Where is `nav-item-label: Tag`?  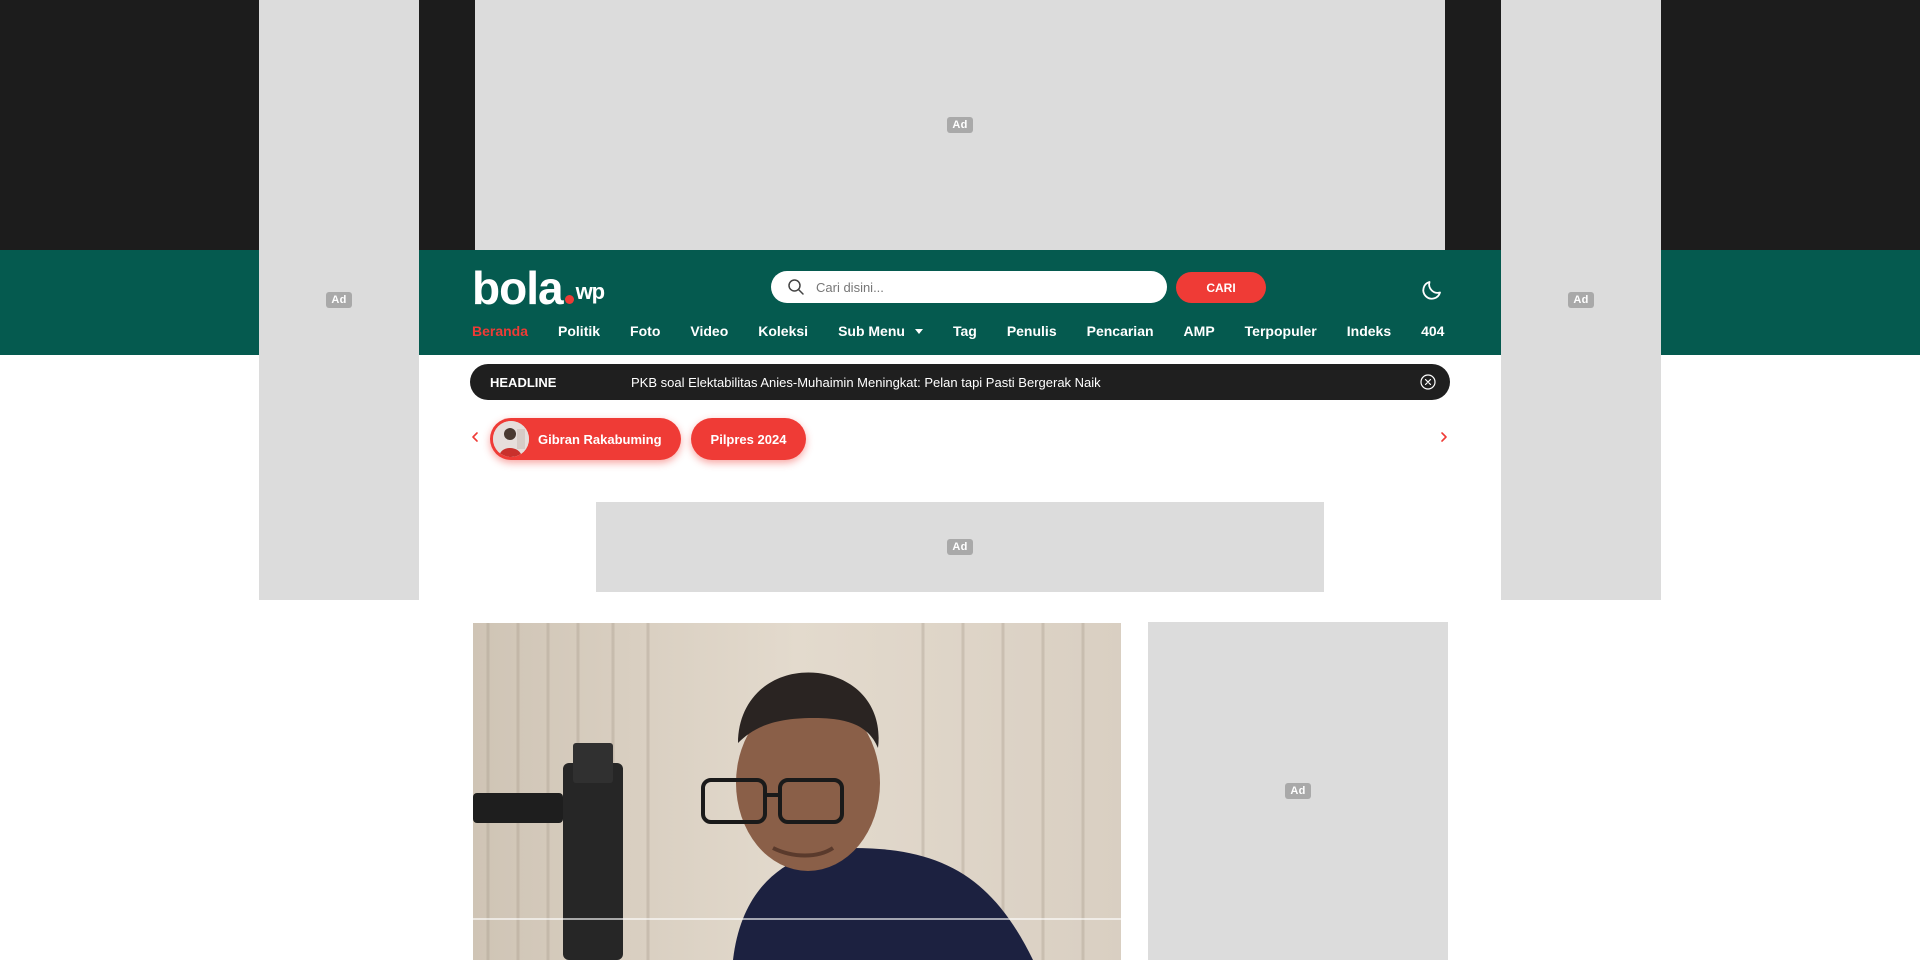 nav-item-label: Tag is located at coordinates (964, 331).